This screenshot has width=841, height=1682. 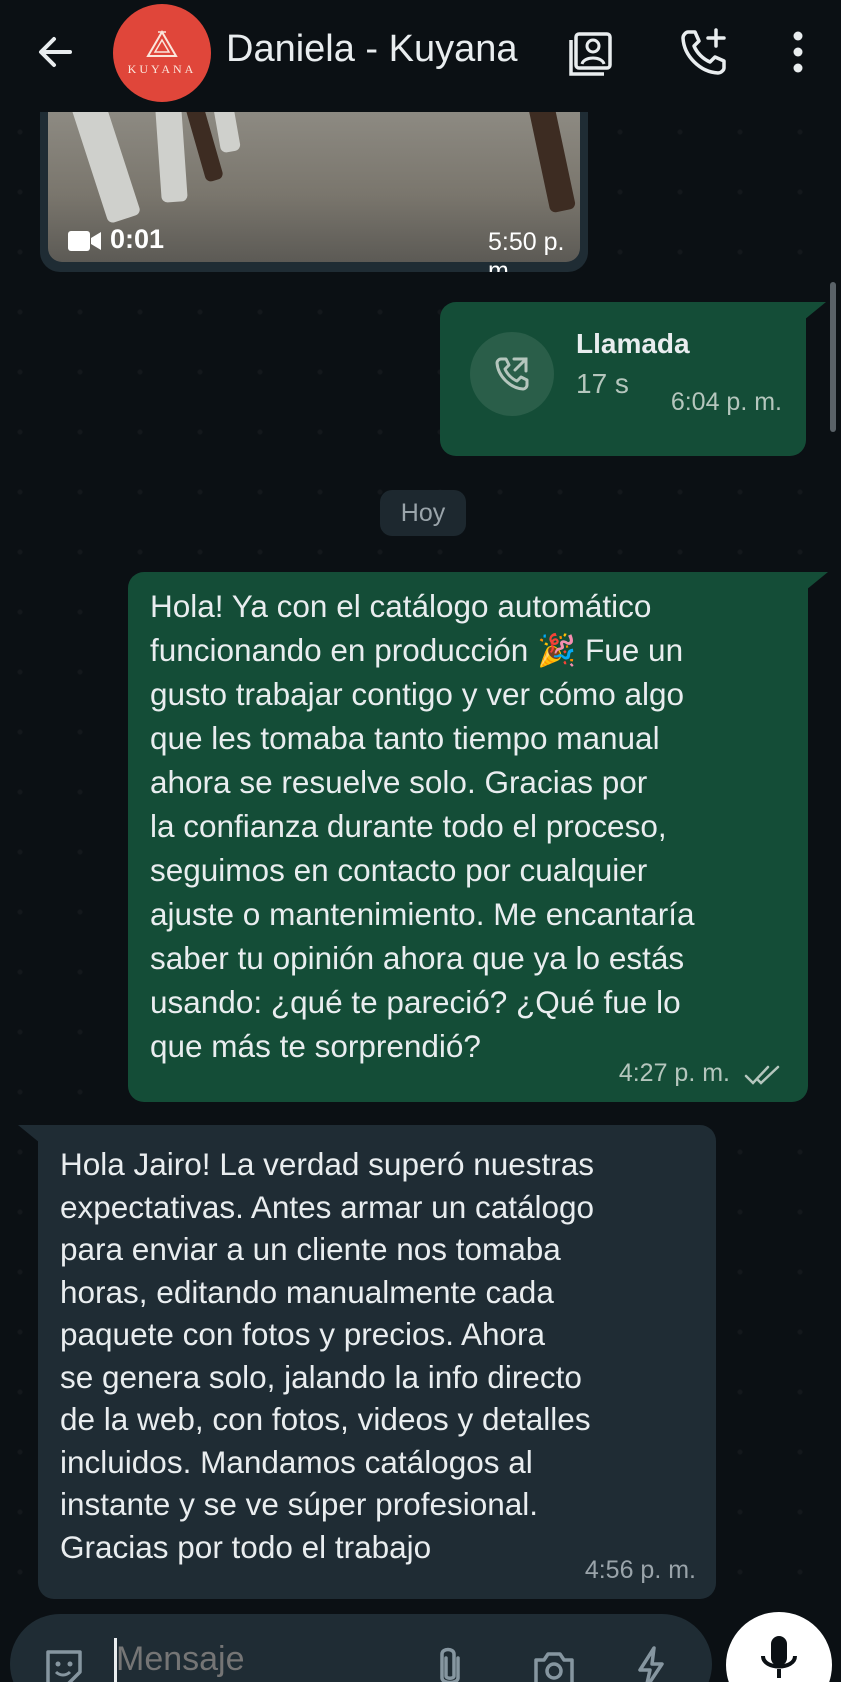 I want to click on message-line: incluidos. Mandamos catálogos al, so click(x=296, y=1461).